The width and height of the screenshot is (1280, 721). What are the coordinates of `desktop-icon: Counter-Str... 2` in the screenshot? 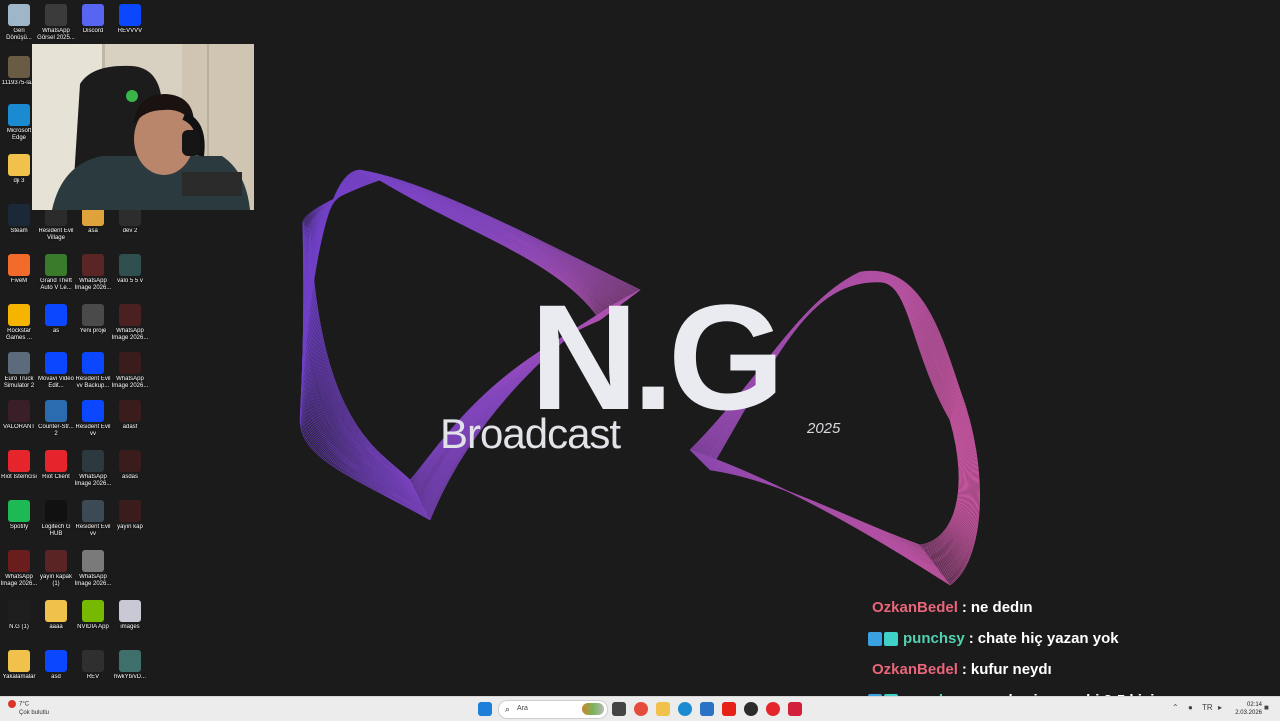 It's located at (56, 419).